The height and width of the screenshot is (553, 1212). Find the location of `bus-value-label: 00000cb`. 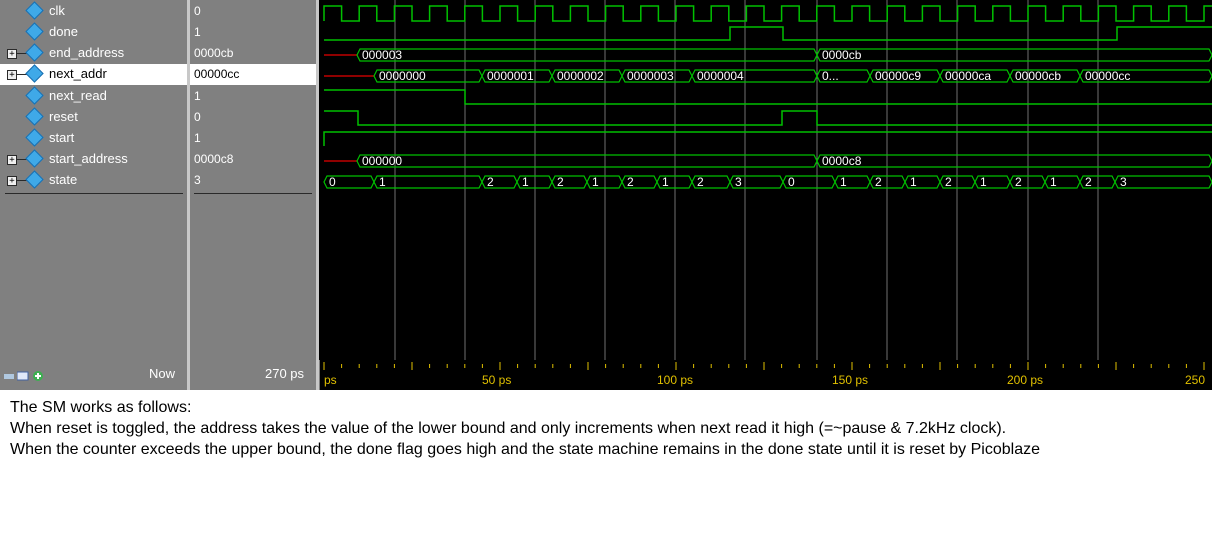

bus-value-label: 00000cb is located at coordinates (1038, 76).